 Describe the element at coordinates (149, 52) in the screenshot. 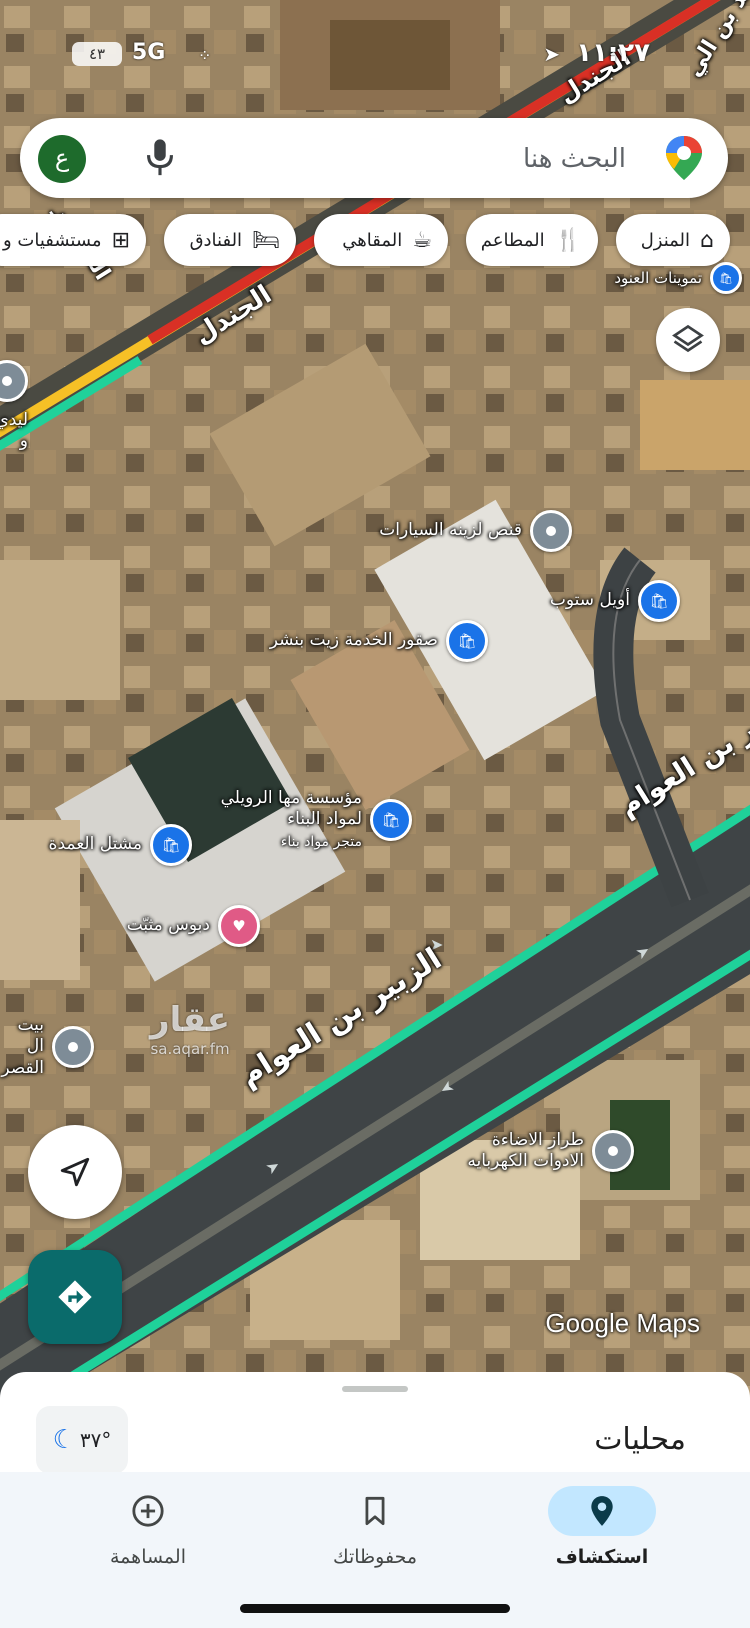

I see `network-label: 5G` at that location.